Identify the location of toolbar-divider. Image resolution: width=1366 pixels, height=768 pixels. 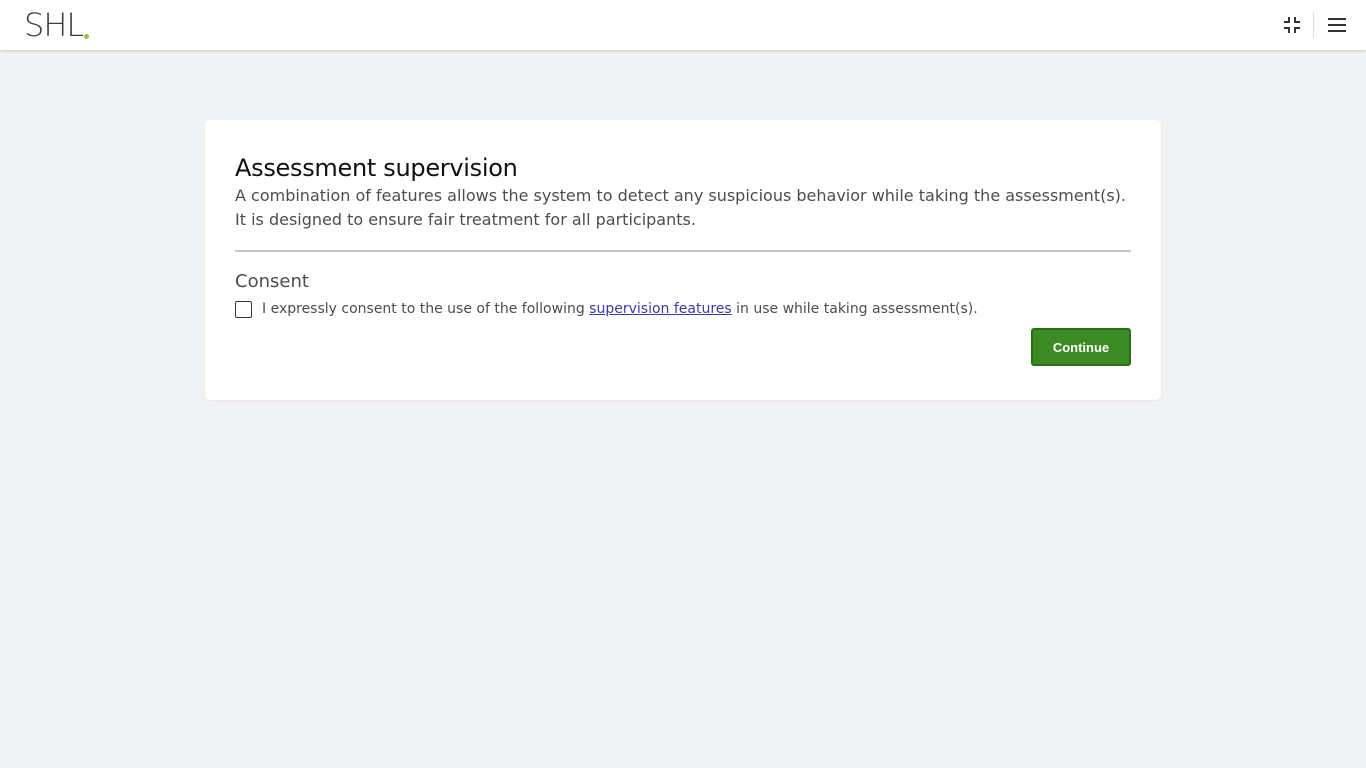
(1313, 25).